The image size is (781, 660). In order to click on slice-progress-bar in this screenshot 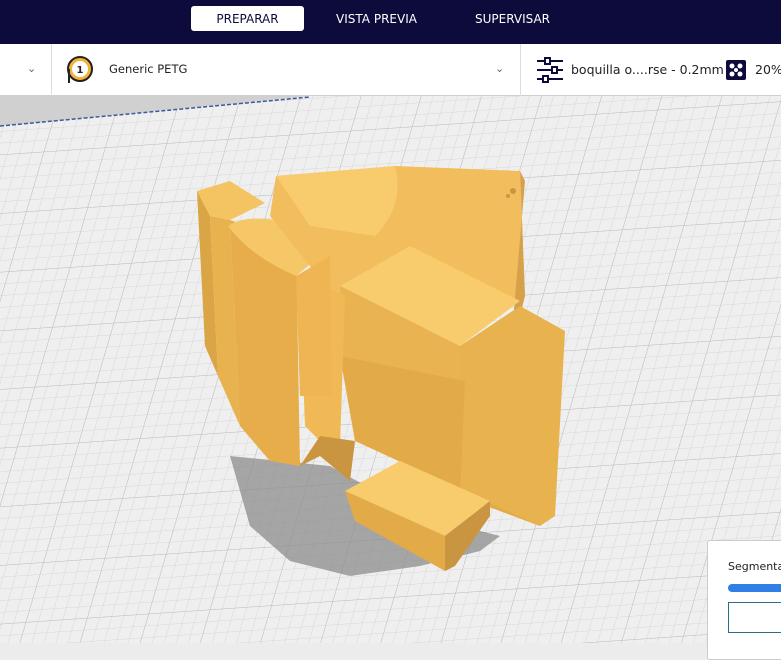, I will do `click(754, 588)`.